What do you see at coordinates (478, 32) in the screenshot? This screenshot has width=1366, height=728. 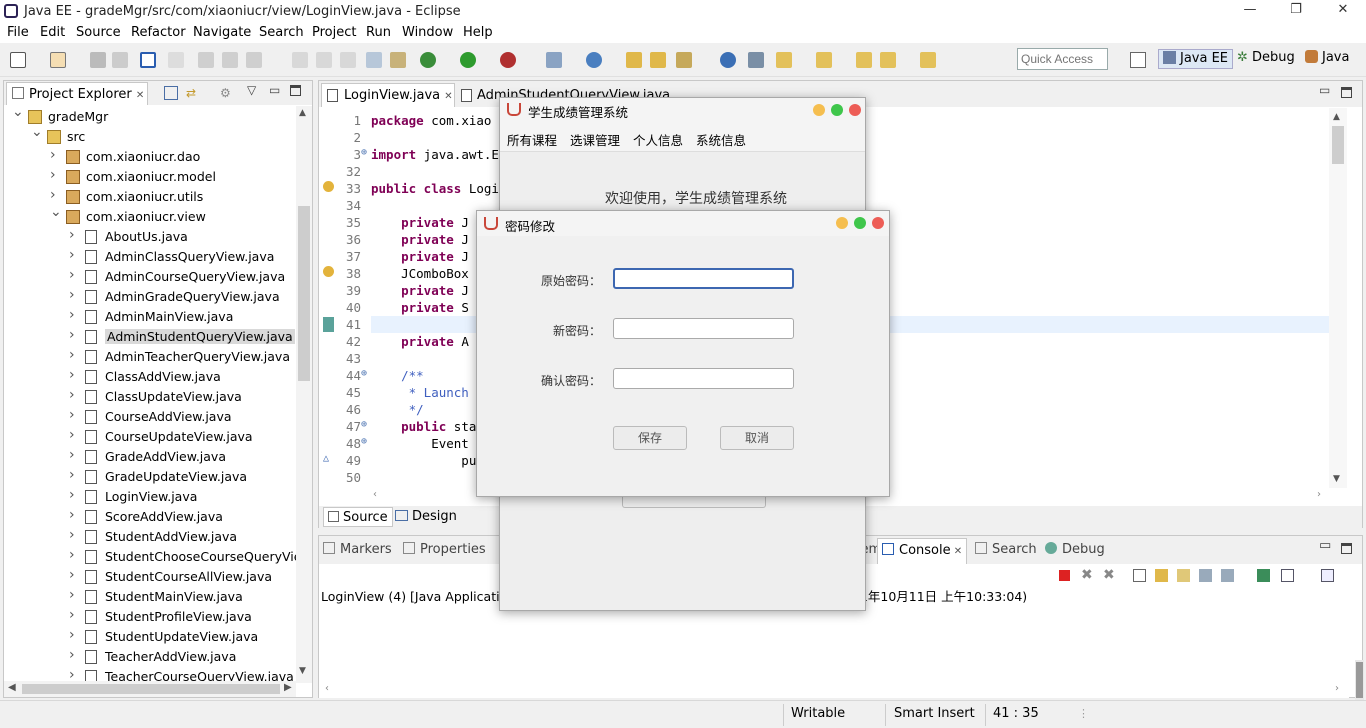 I see `menu-help: Help` at bounding box center [478, 32].